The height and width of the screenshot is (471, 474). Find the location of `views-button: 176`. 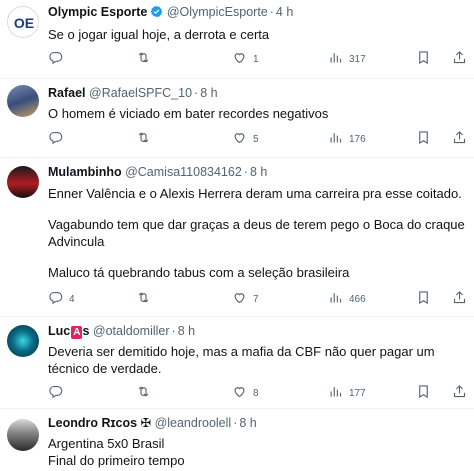

views-button: 176 is located at coordinates (347, 139).